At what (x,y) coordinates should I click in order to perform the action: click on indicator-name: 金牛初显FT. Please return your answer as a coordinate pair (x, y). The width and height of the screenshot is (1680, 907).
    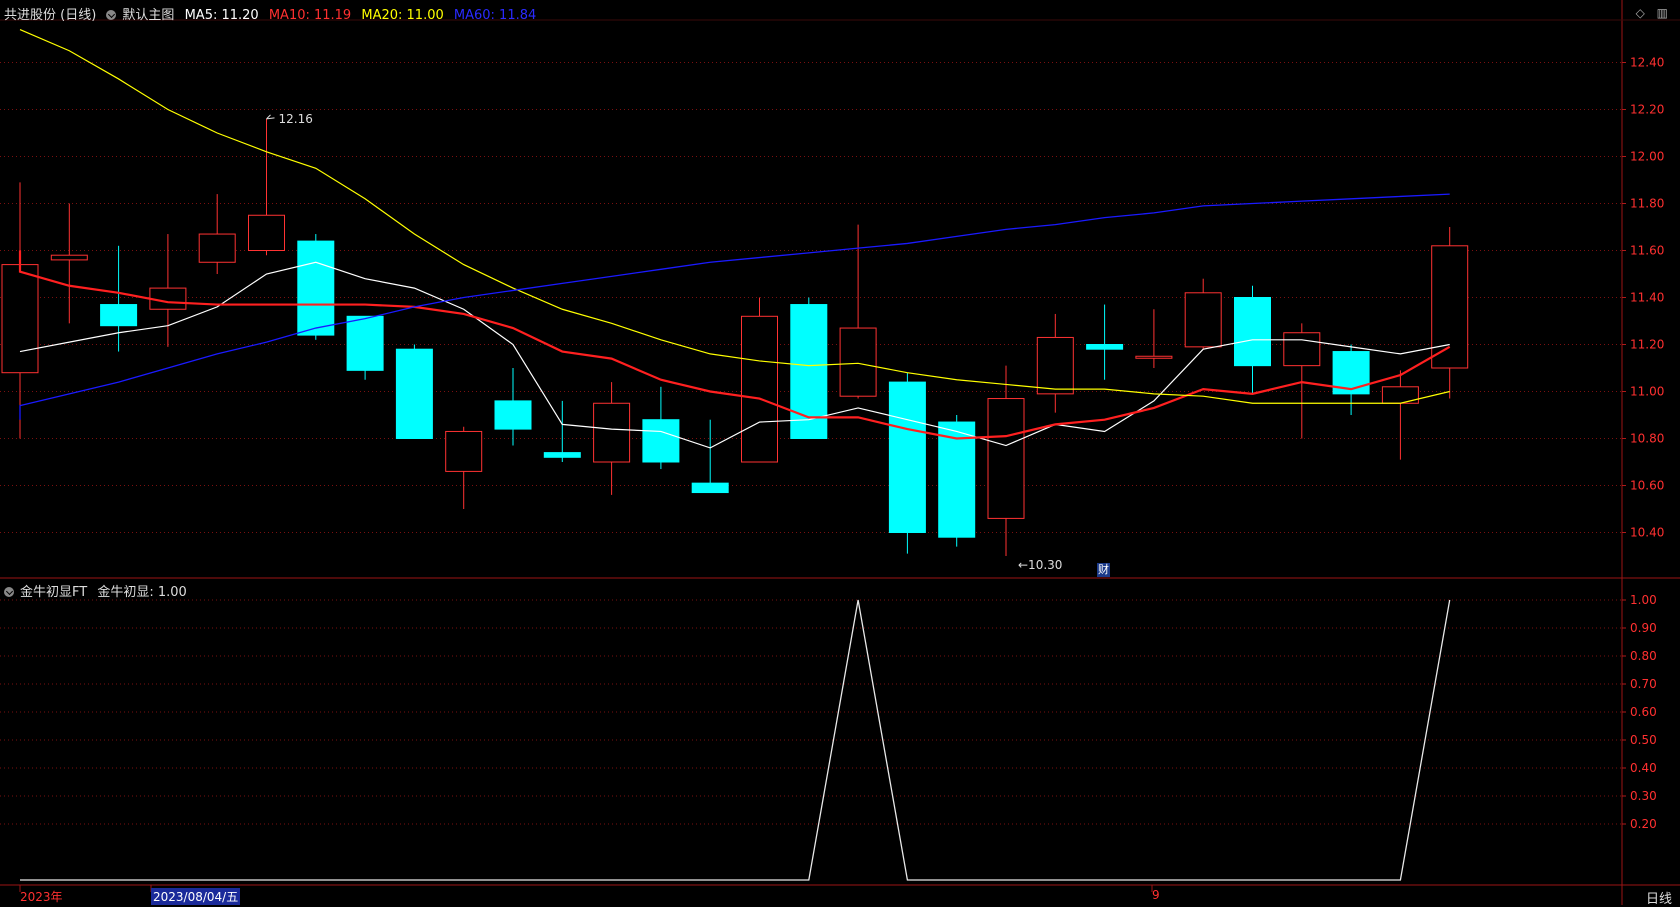
    Looking at the image, I should click on (54, 592).